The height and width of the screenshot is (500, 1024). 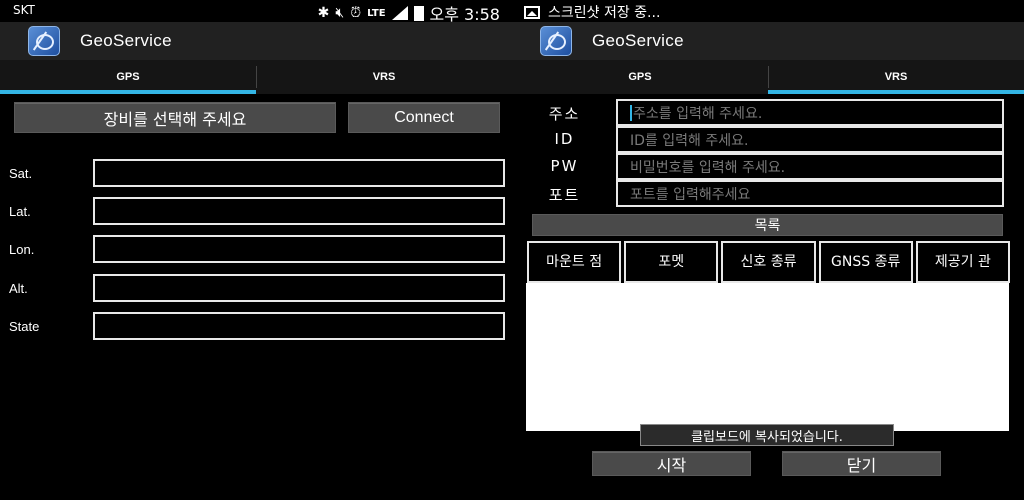 I want to click on screenshot-icon, so click(x=532, y=12).